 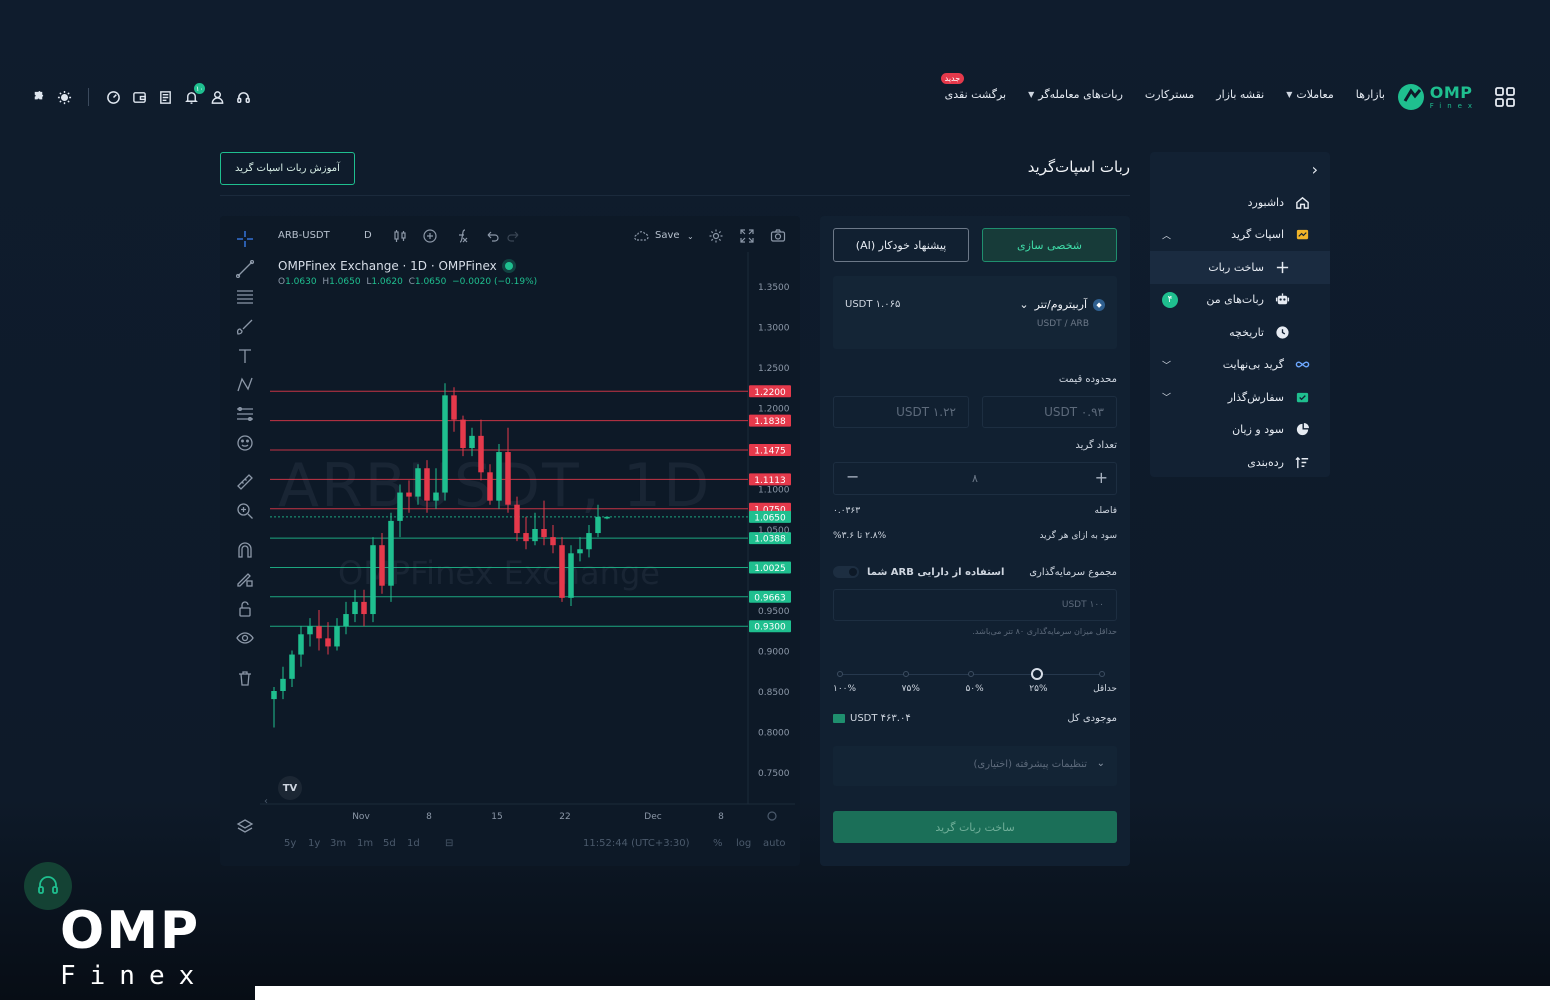 I want to click on notification-count: ۱۰, so click(x=199, y=88).